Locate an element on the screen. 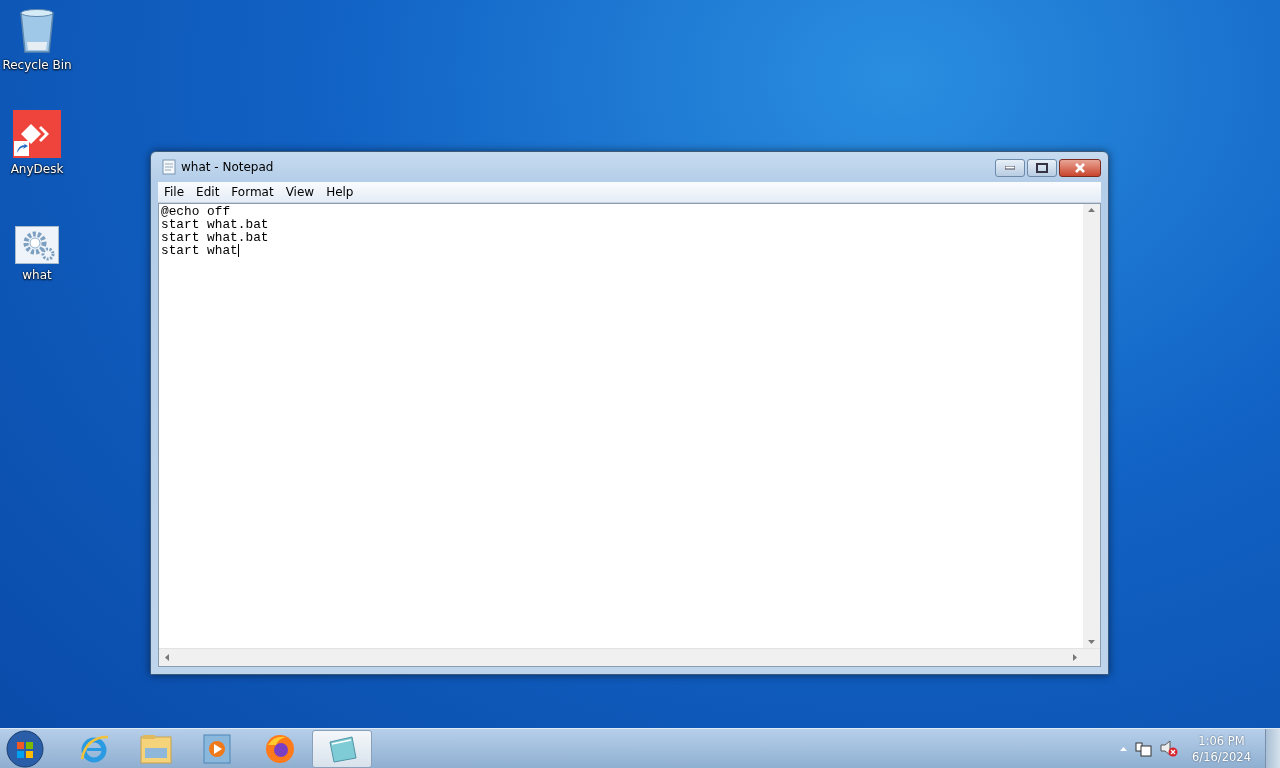 This screenshot has height=768, width=1280. window-title: what - Notepad is located at coordinates (228, 167).